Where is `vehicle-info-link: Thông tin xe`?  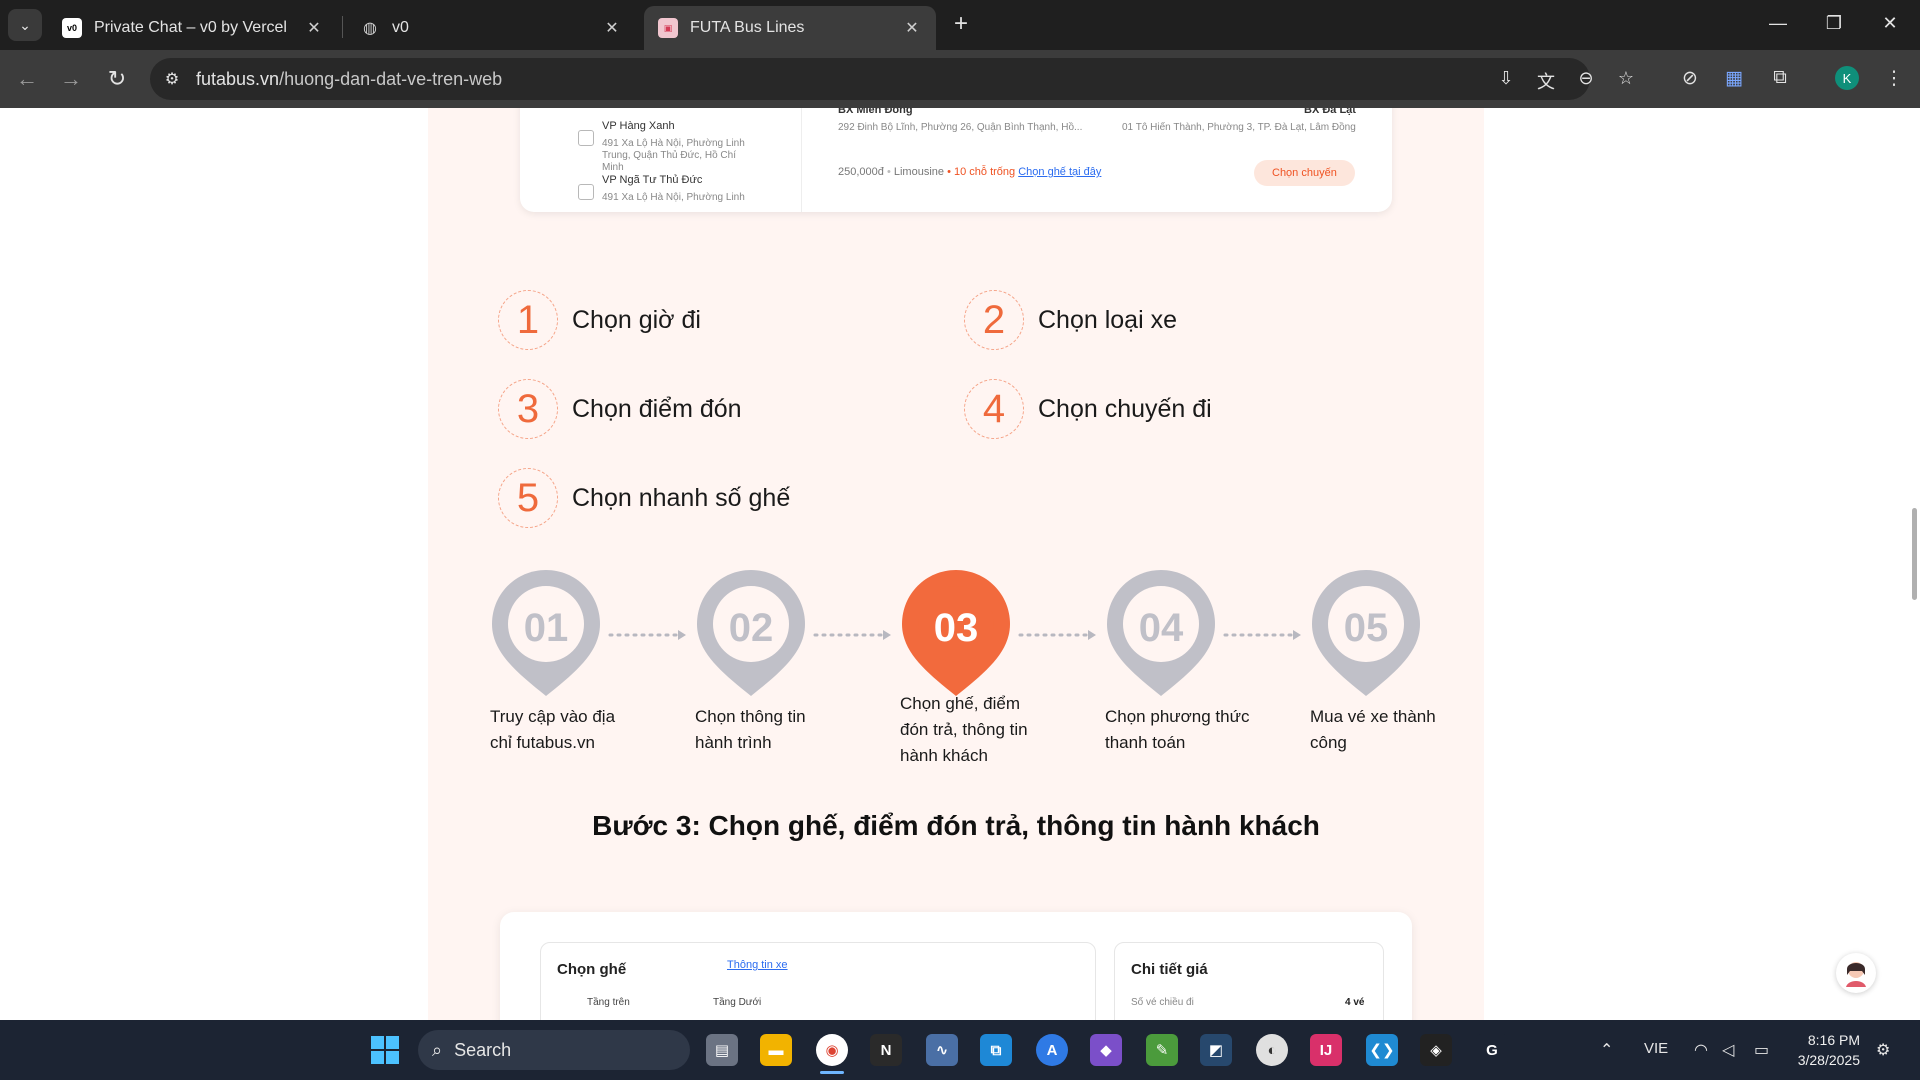
vehicle-info-link: Thông tin xe is located at coordinates (757, 965).